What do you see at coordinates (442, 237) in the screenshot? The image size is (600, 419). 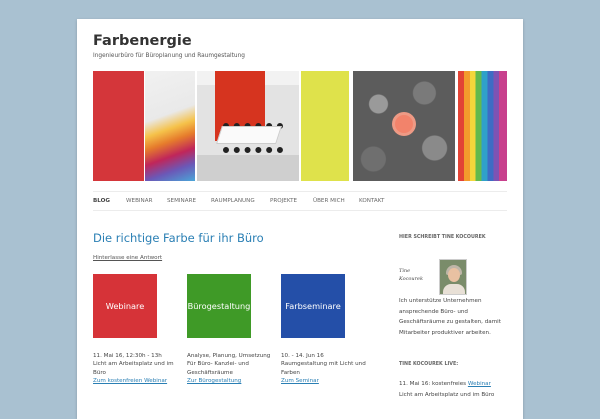 I see `sidebar-heading-author: HIER SCHREIBT TINE KOCOUREK` at bounding box center [442, 237].